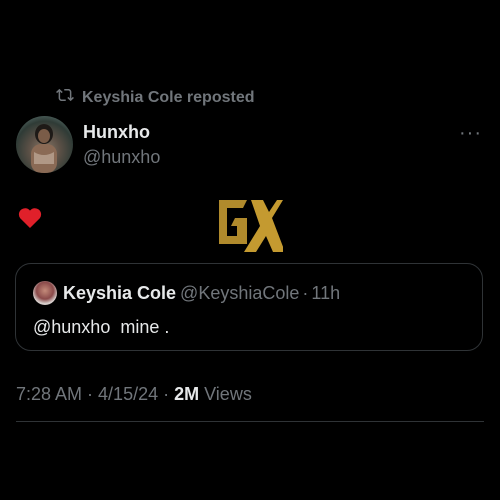 This screenshot has height=500, width=500. What do you see at coordinates (44, 144) in the screenshot?
I see `avatar` at bounding box center [44, 144].